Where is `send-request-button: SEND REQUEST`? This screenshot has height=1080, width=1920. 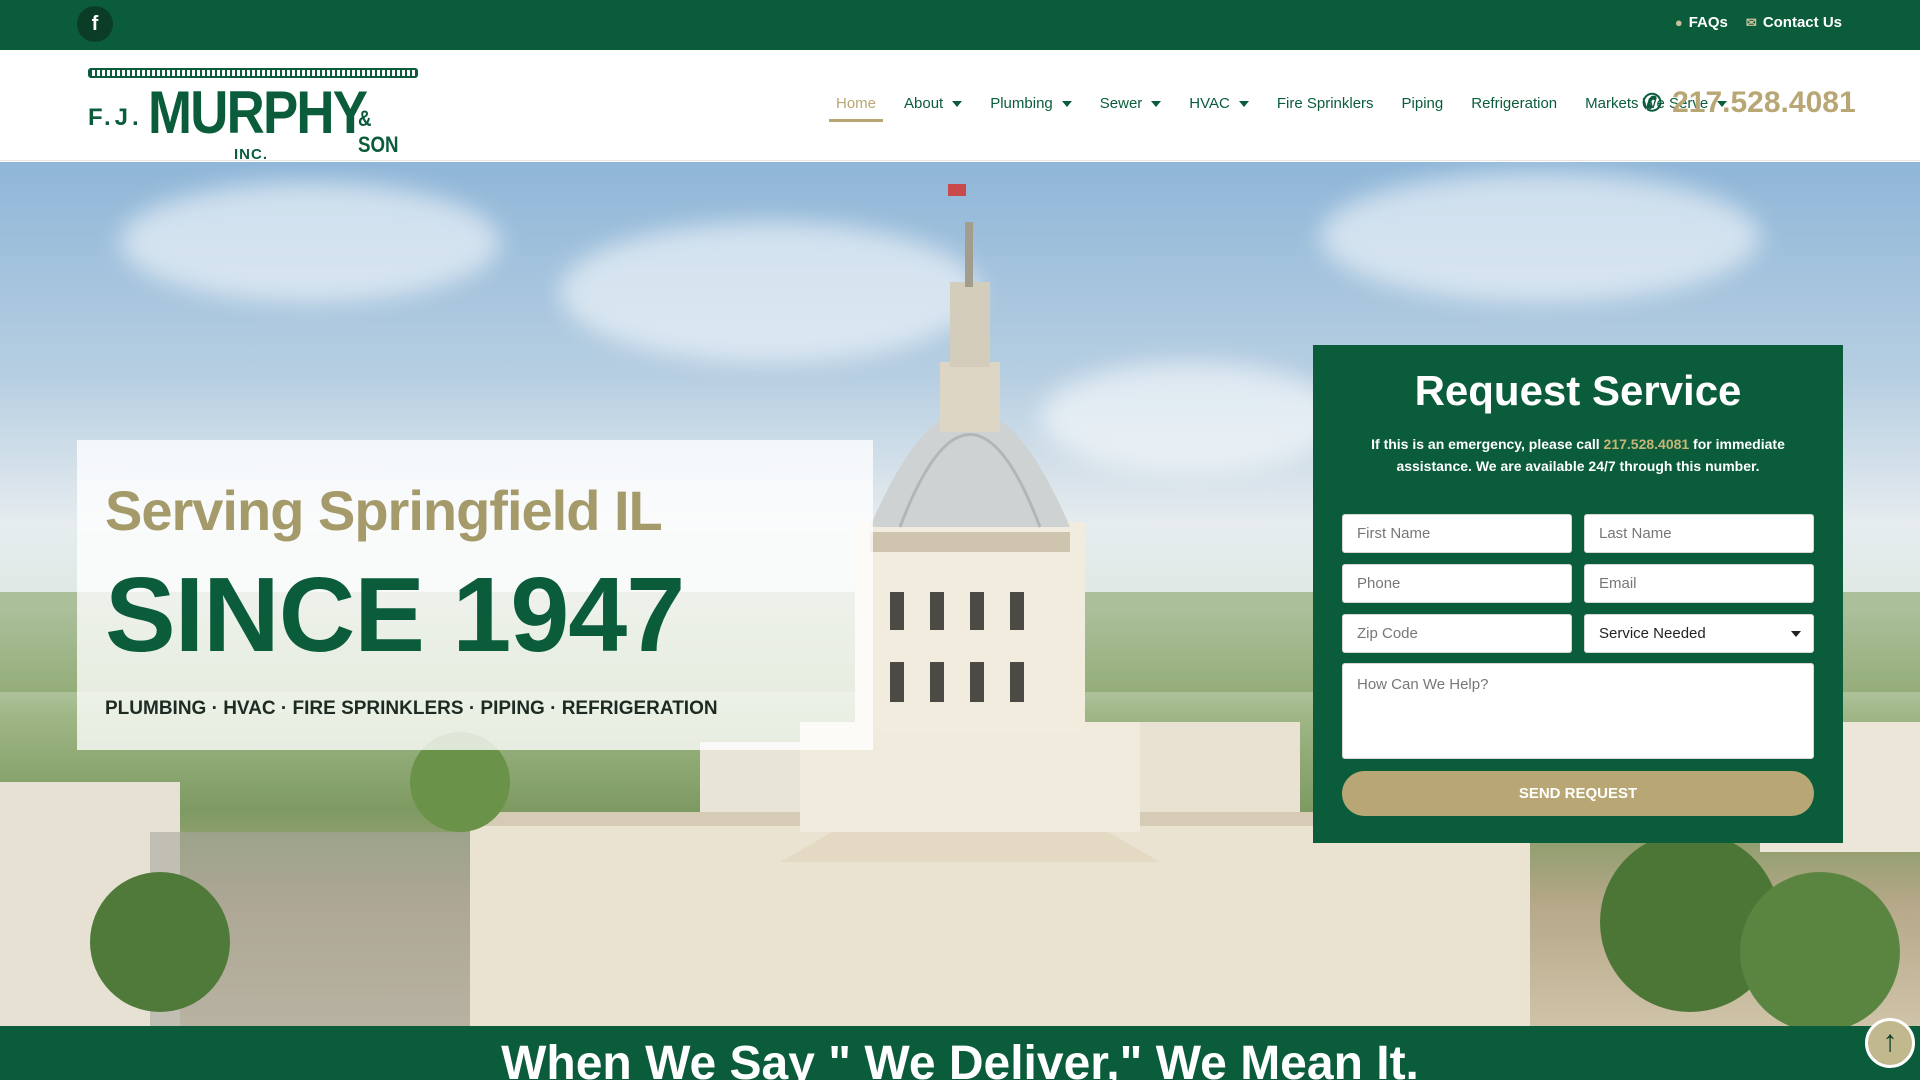 send-request-button: SEND REQUEST is located at coordinates (1578, 793).